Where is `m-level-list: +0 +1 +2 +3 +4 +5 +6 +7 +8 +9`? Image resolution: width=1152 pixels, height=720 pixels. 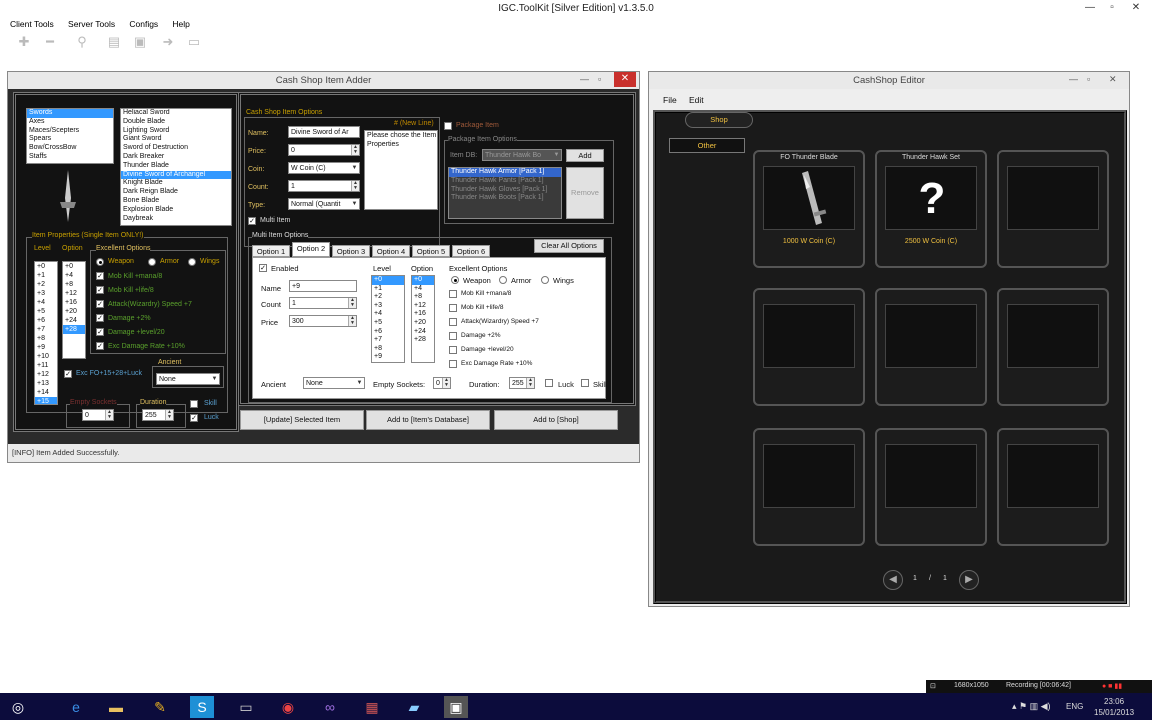 m-level-list: +0 +1 +2 +3 +4 +5 +6 +7 +8 +9 is located at coordinates (388, 319).